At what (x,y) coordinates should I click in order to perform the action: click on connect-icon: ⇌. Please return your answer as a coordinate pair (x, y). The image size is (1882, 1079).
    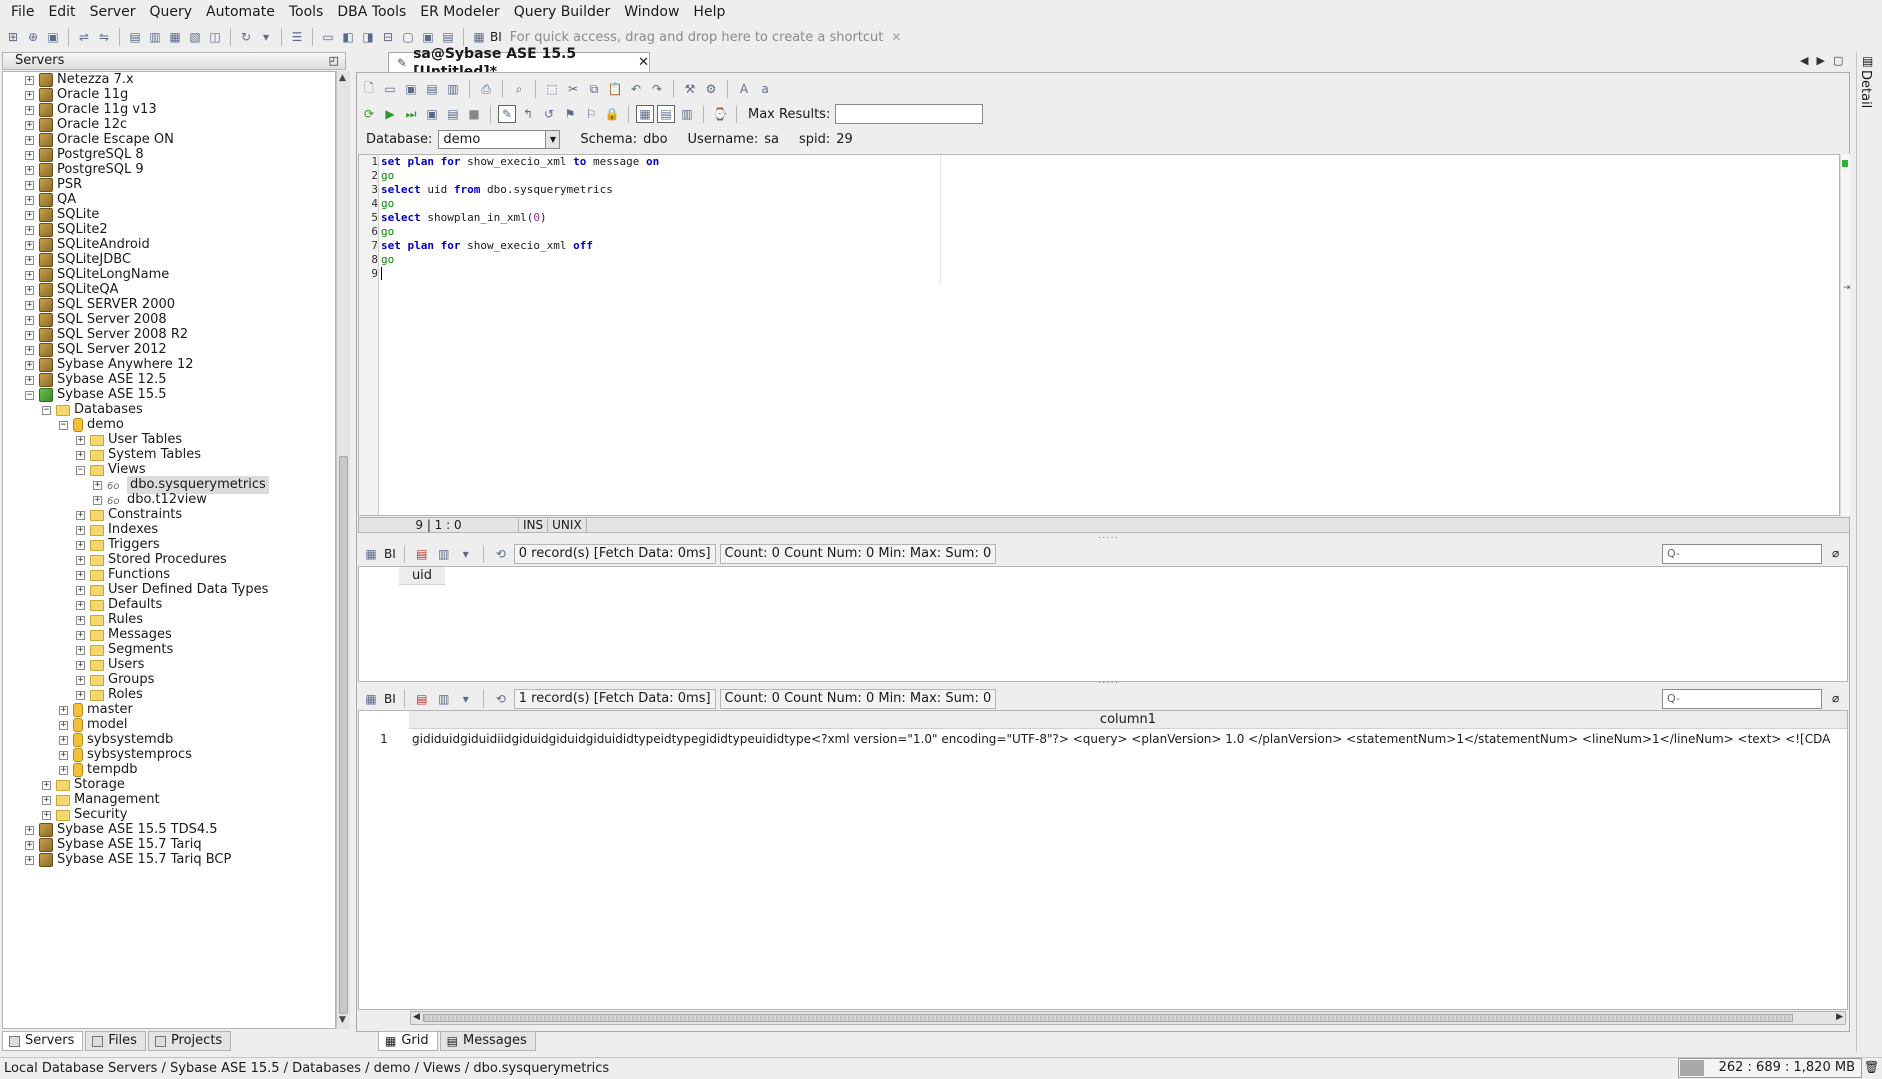
    Looking at the image, I should click on (84, 37).